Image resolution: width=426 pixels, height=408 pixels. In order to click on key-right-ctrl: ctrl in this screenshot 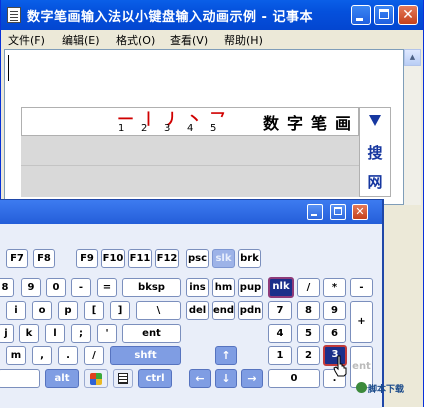, I will do `click(155, 378)`.